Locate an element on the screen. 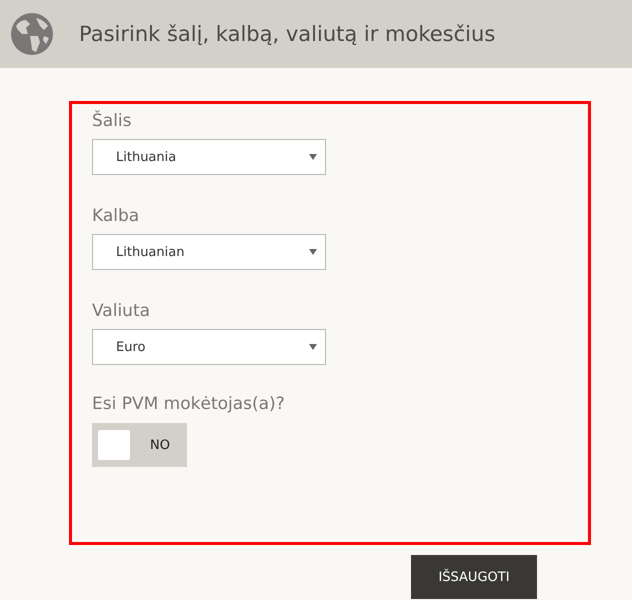  field-label: Esi PVM mokėtojas(a)? is located at coordinates (189, 404).